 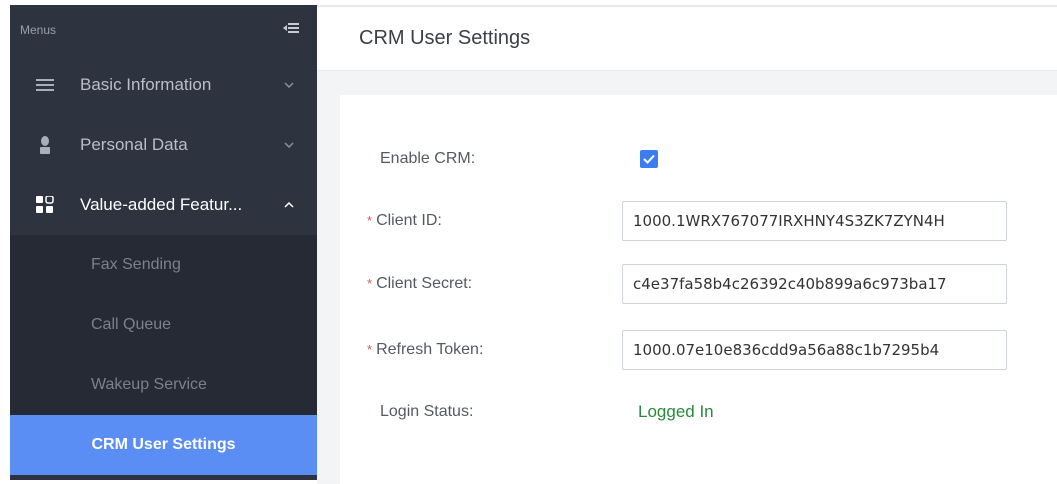 I want to click on list-icon, so click(x=45, y=85).